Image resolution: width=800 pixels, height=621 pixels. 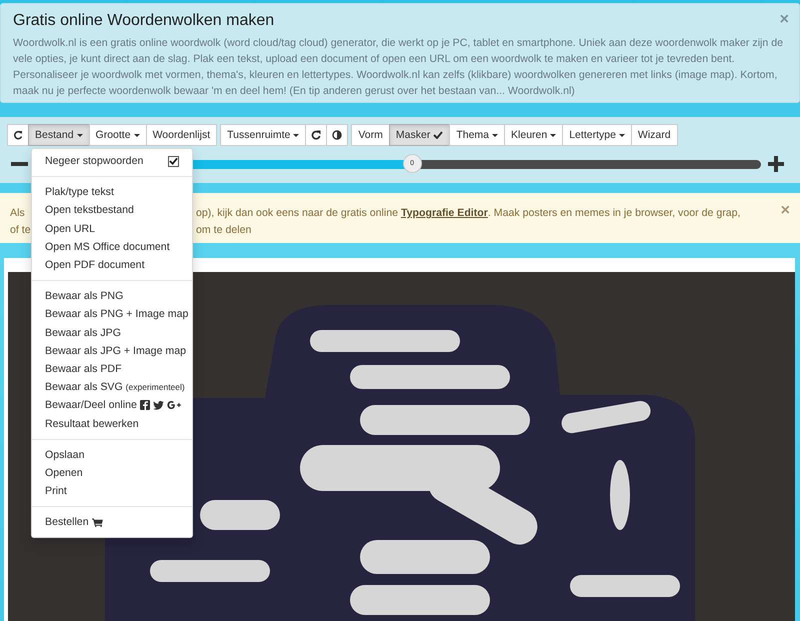 I want to click on menu-item: Bewaar als SVG (experimenteel), so click(x=112, y=387).